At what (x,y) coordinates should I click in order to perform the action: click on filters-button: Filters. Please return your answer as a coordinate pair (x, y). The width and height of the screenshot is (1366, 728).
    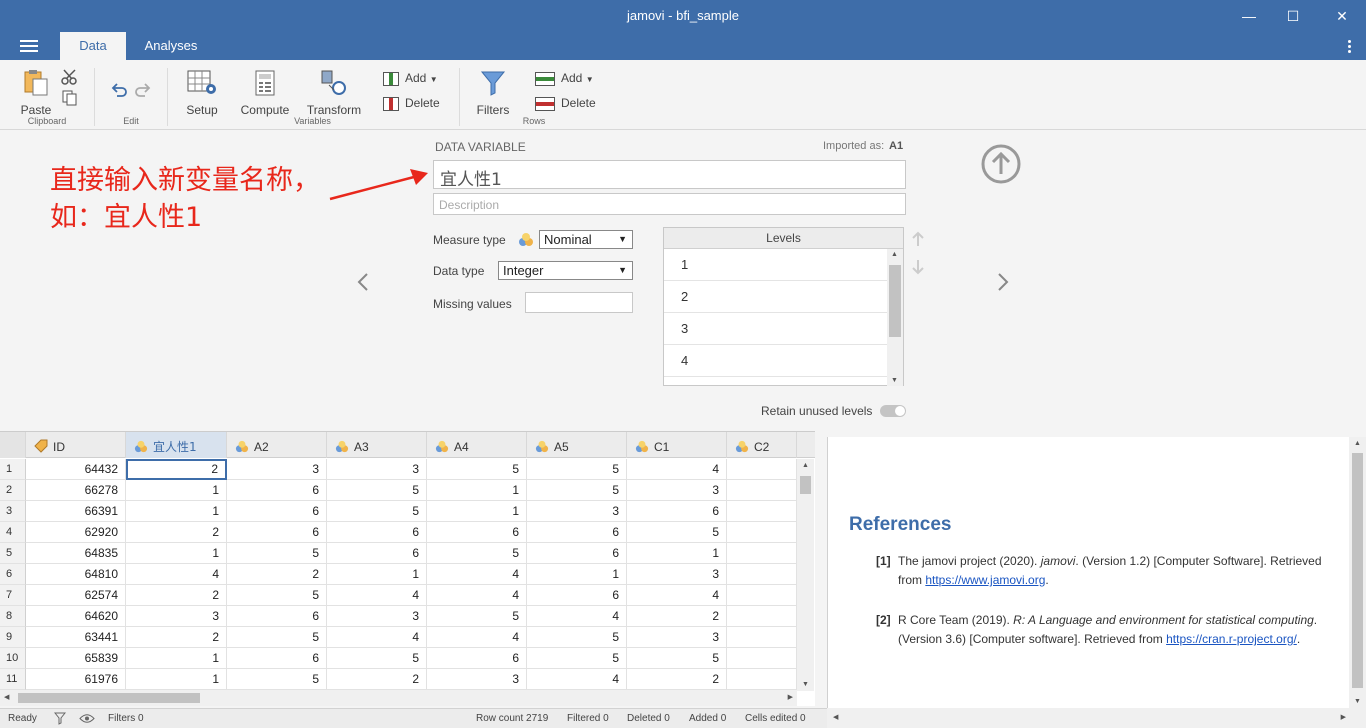
    Looking at the image, I should click on (493, 93).